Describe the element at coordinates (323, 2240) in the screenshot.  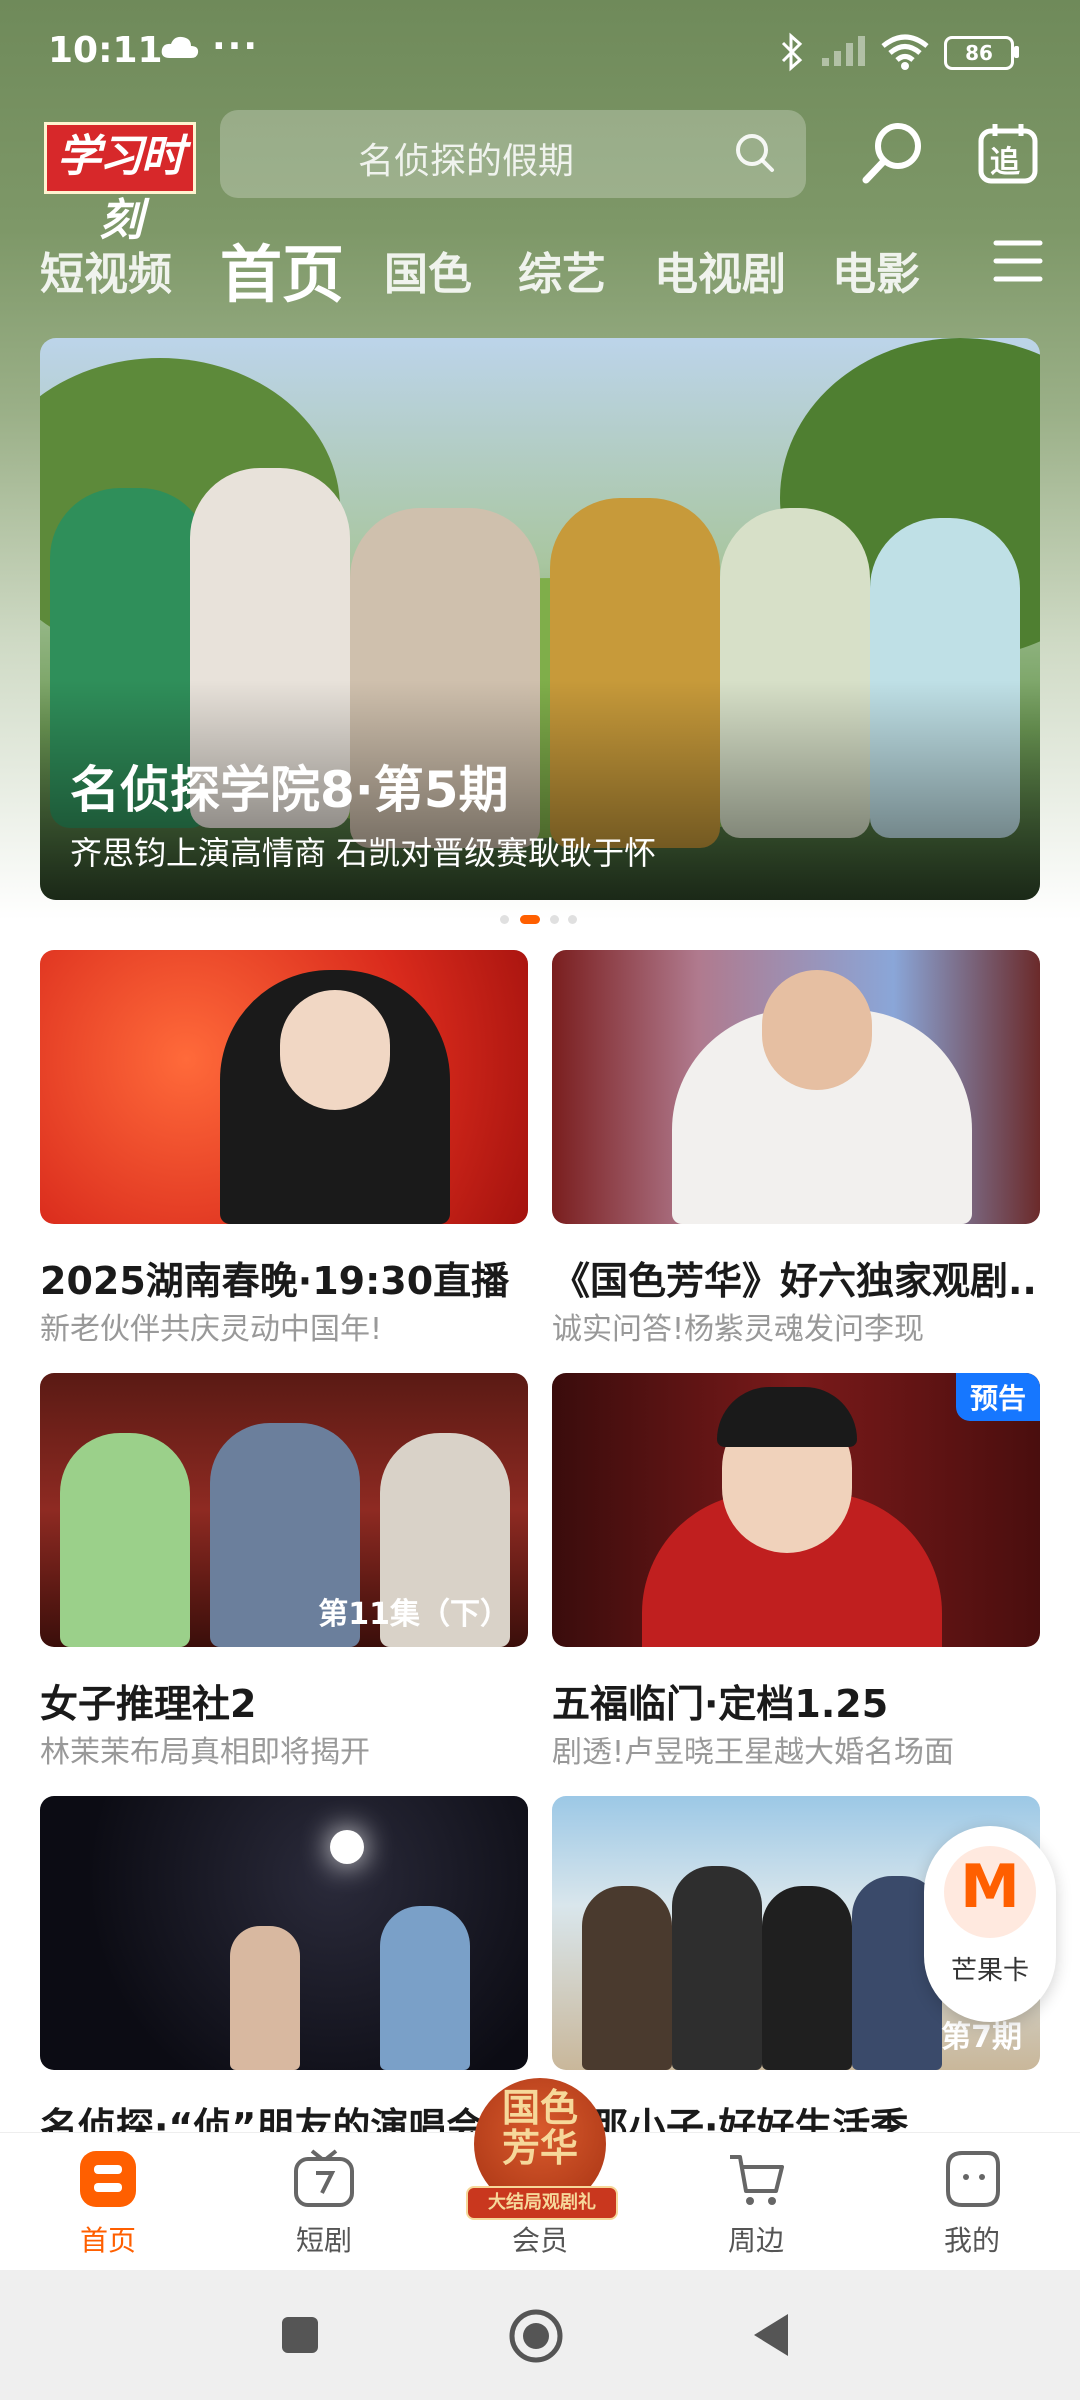
I see `nav-short-drama-label: 短剧` at that location.